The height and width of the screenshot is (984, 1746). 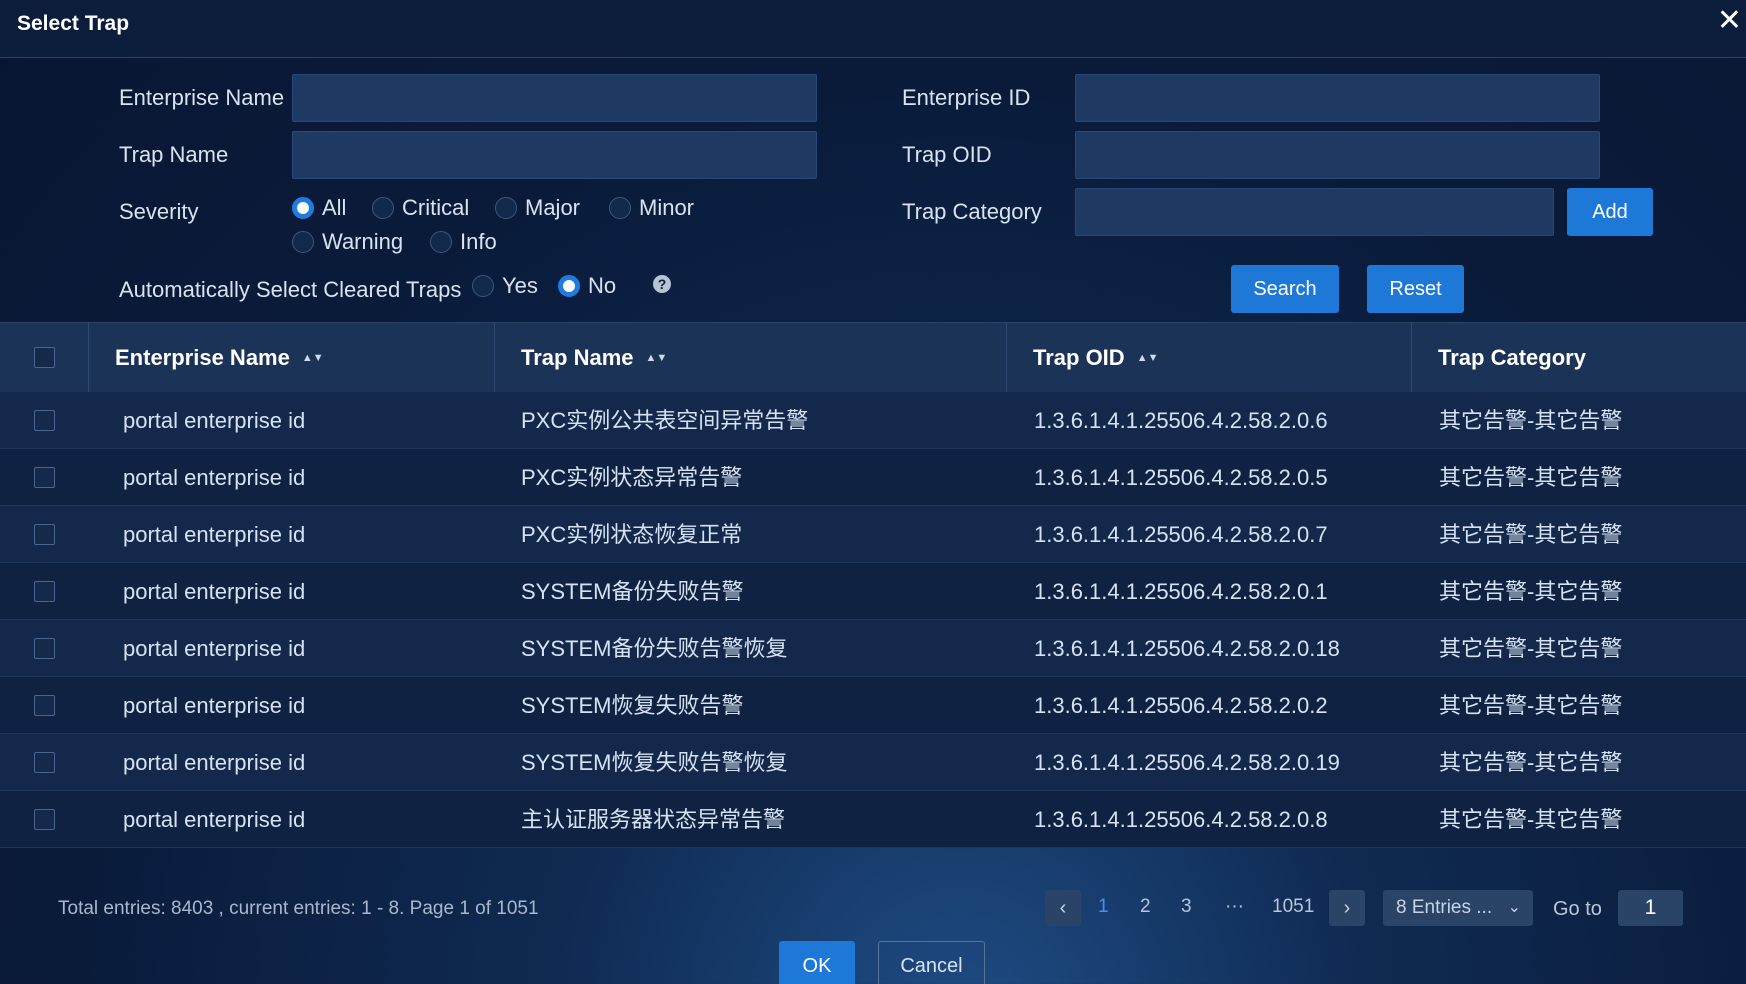 I want to click on trap-category-input, so click(x=1314, y=212).